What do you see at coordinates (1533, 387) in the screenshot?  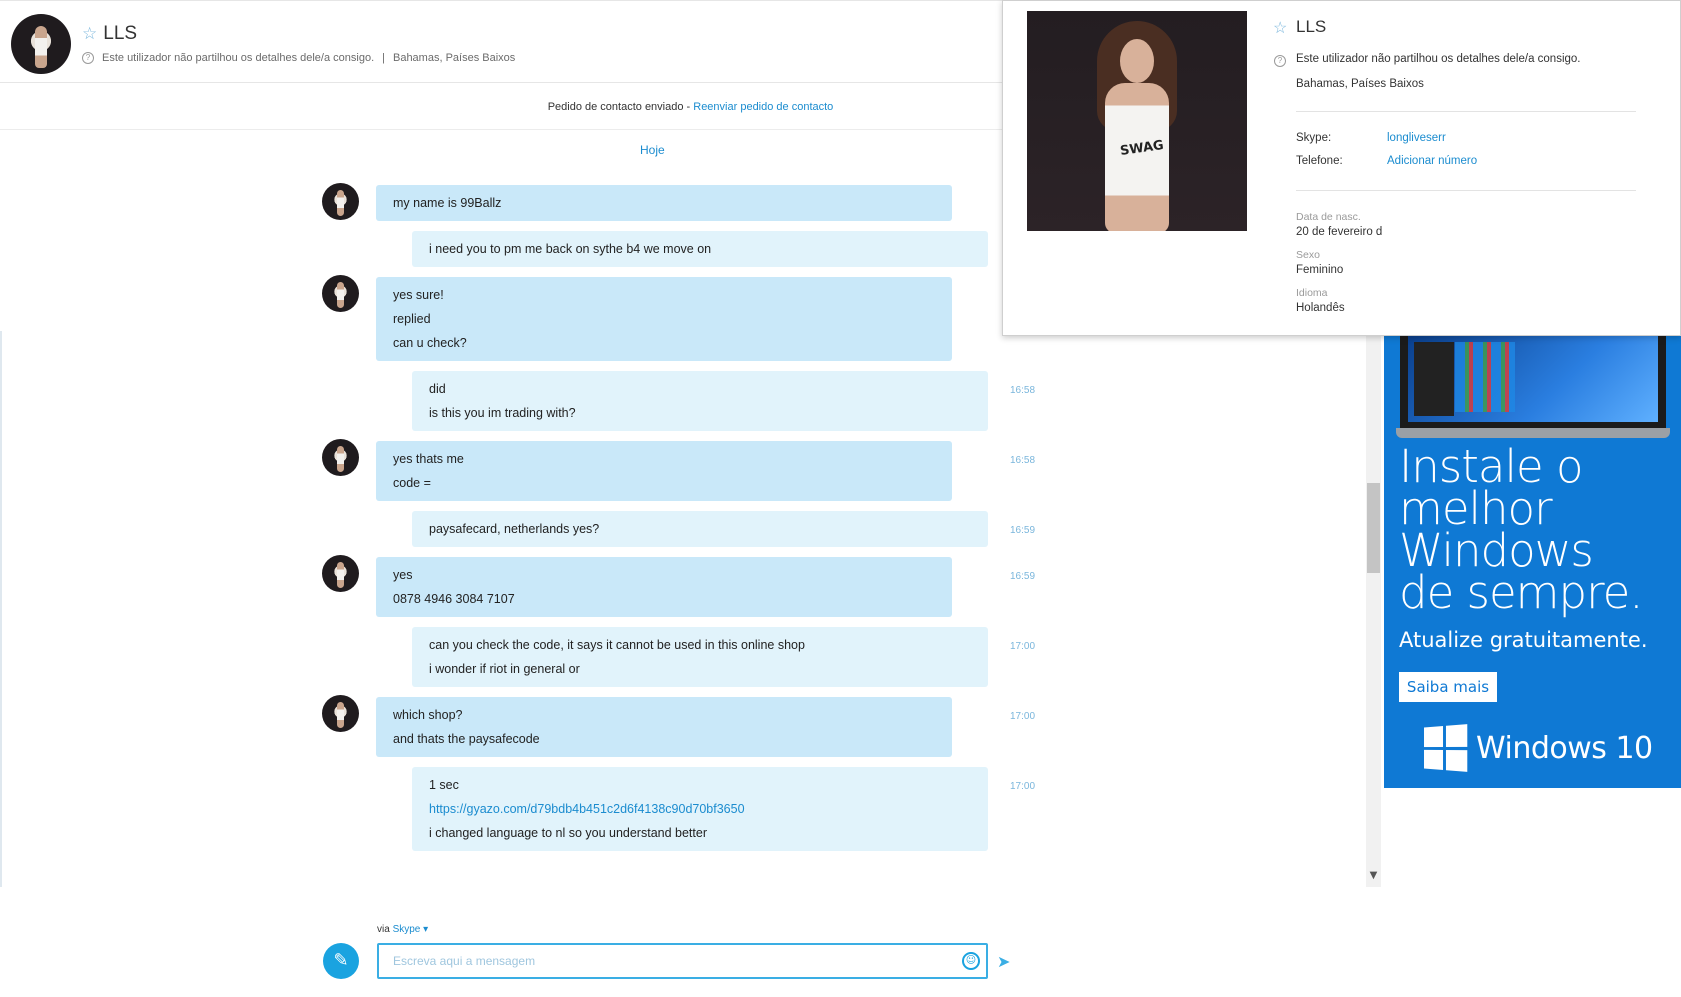 I see `laptop-image` at bounding box center [1533, 387].